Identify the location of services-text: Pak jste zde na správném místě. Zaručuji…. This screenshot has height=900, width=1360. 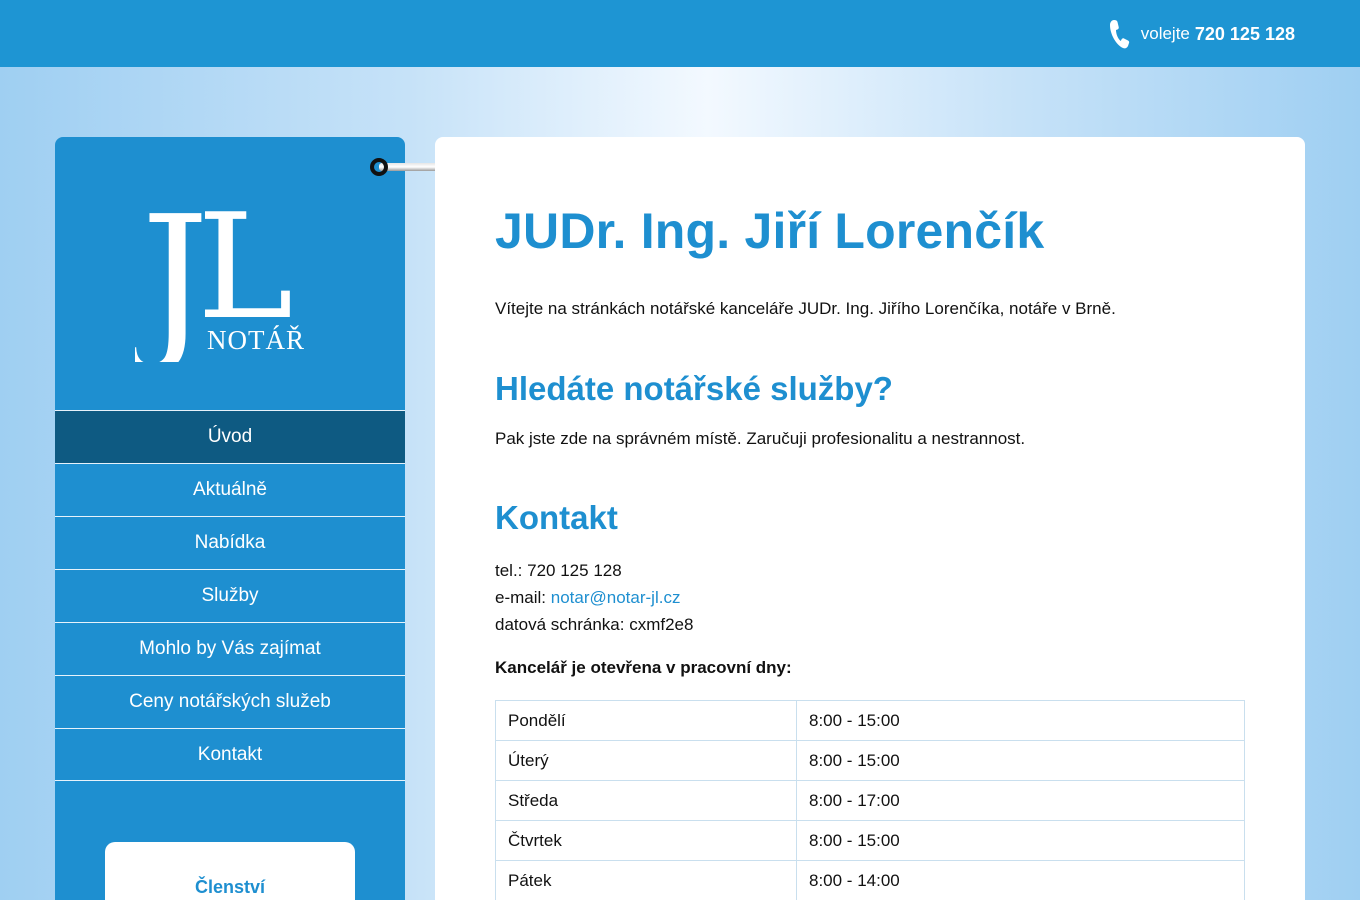
(760, 438).